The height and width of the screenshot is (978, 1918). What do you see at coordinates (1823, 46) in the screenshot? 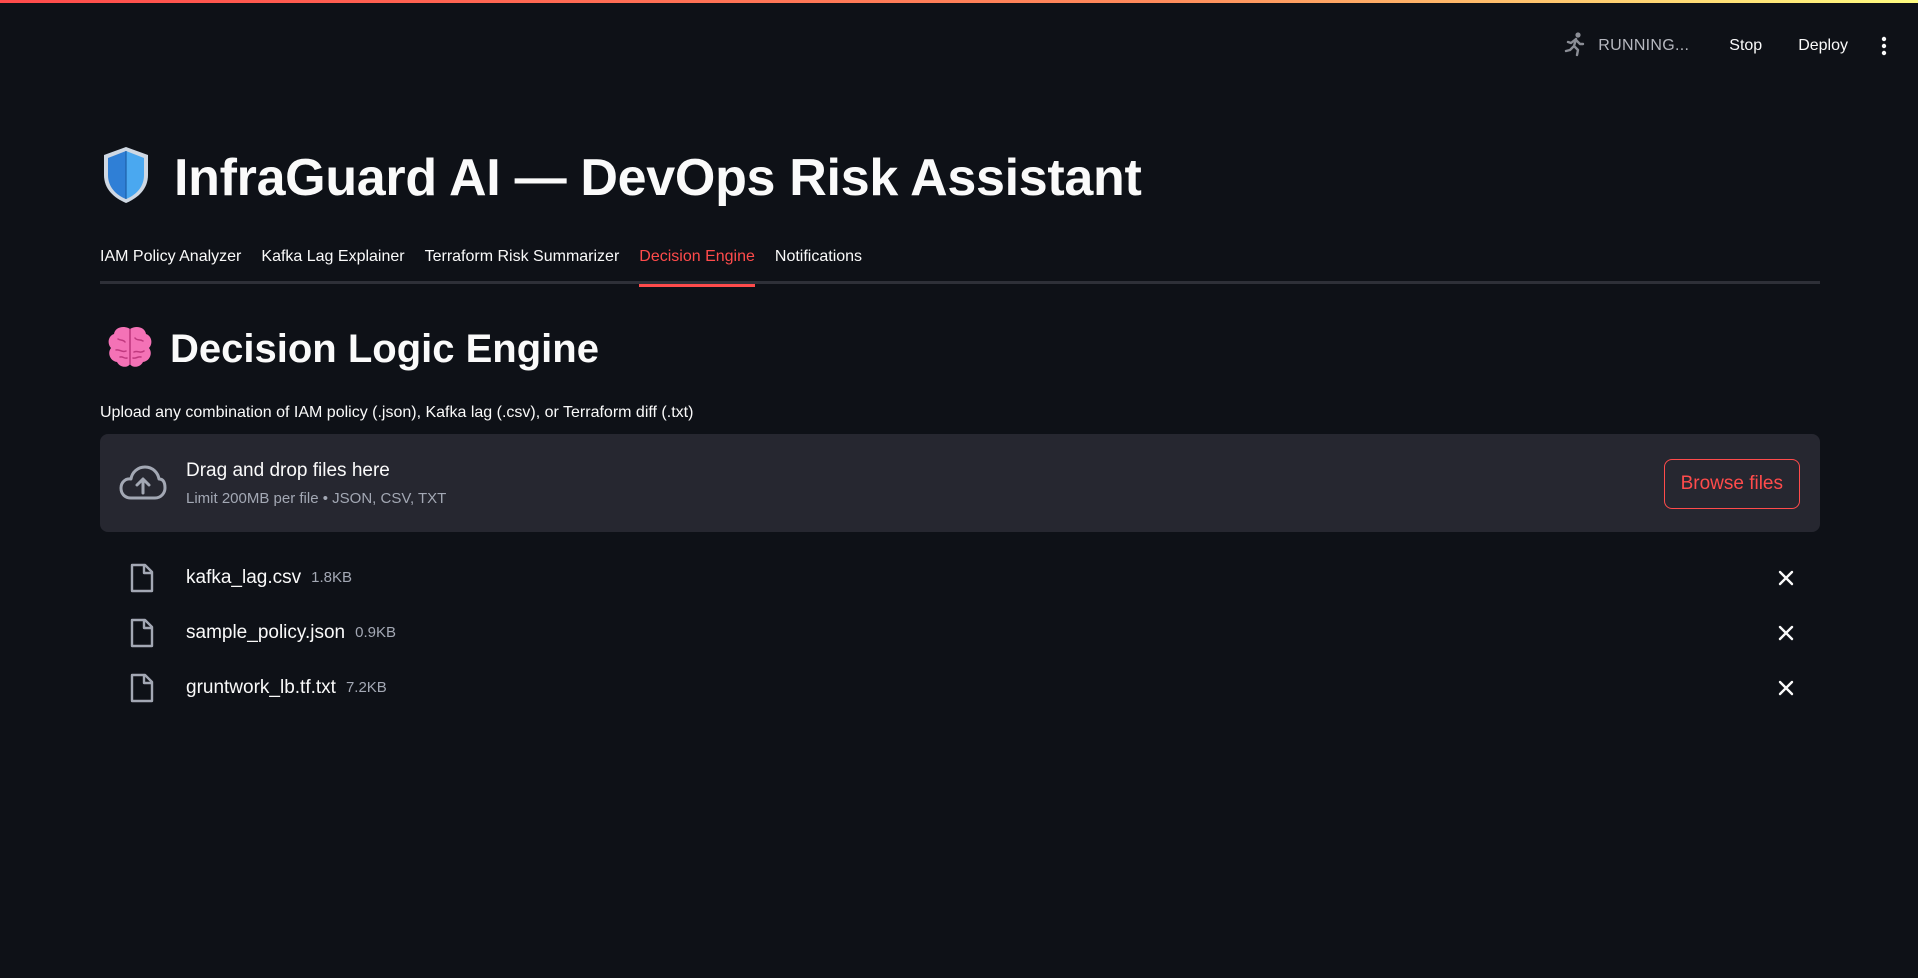
I see `deploy-button: Deploy` at bounding box center [1823, 46].